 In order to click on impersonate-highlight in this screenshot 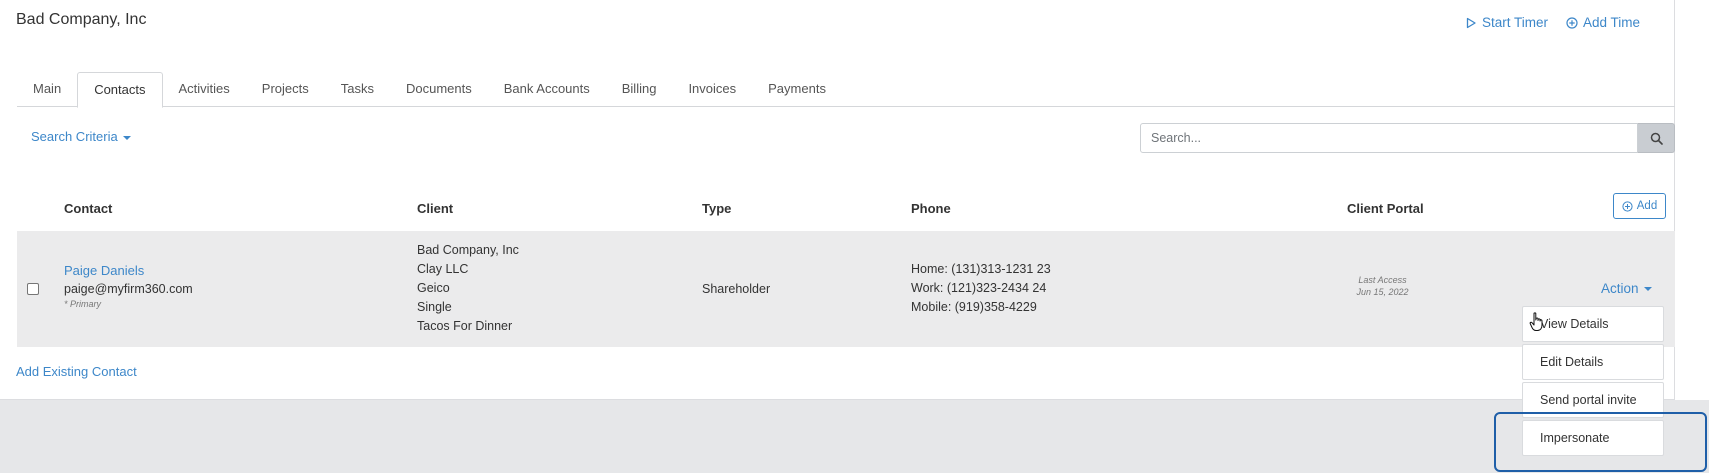, I will do `click(1600, 442)`.